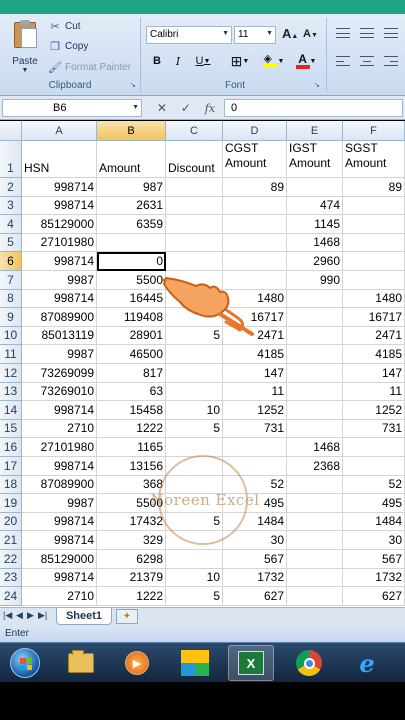 Image resolution: width=405 pixels, height=720 pixels. Describe the element at coordinates (59, 522) in the screenshot. I see `cell: 998714` at that location.